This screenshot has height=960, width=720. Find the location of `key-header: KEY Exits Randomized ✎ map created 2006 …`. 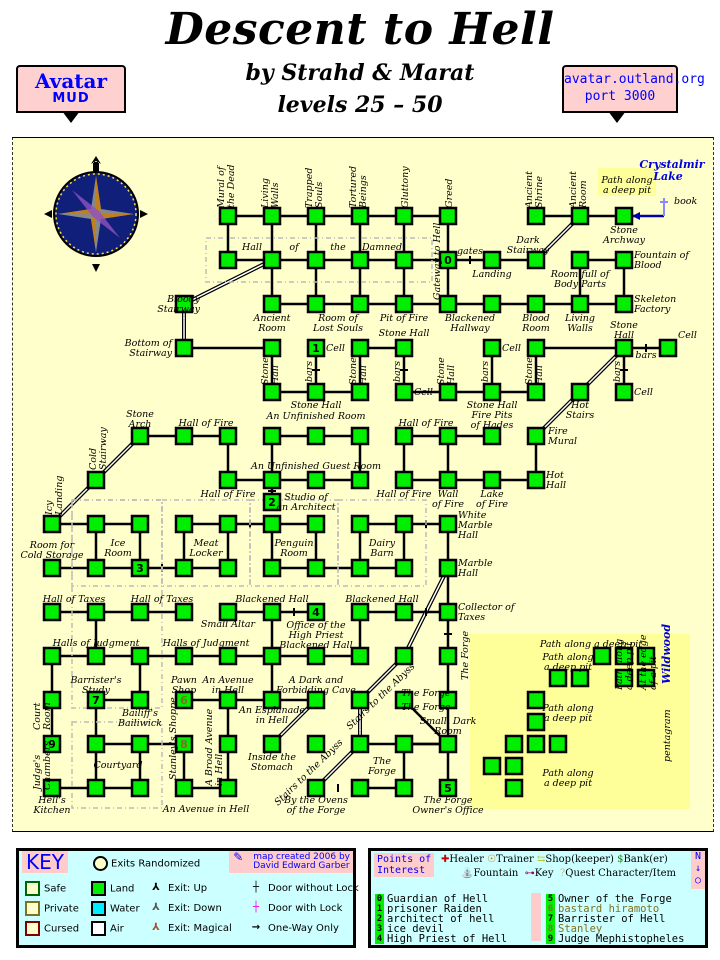

key-header: KEY Exits Randomized ✎ map created 2006 … is located at coordinates (186, 862).